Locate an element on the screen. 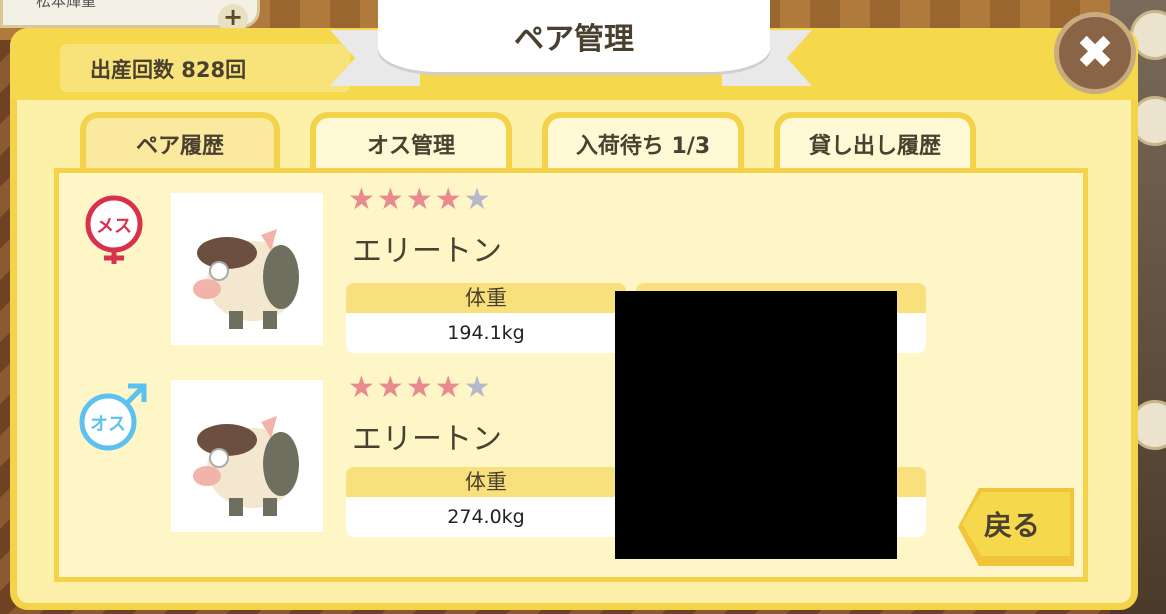 The height and width of the screenshot is (614, 1166). tab-pair-history: ペア履歴 is located at coordinates (180, 143).